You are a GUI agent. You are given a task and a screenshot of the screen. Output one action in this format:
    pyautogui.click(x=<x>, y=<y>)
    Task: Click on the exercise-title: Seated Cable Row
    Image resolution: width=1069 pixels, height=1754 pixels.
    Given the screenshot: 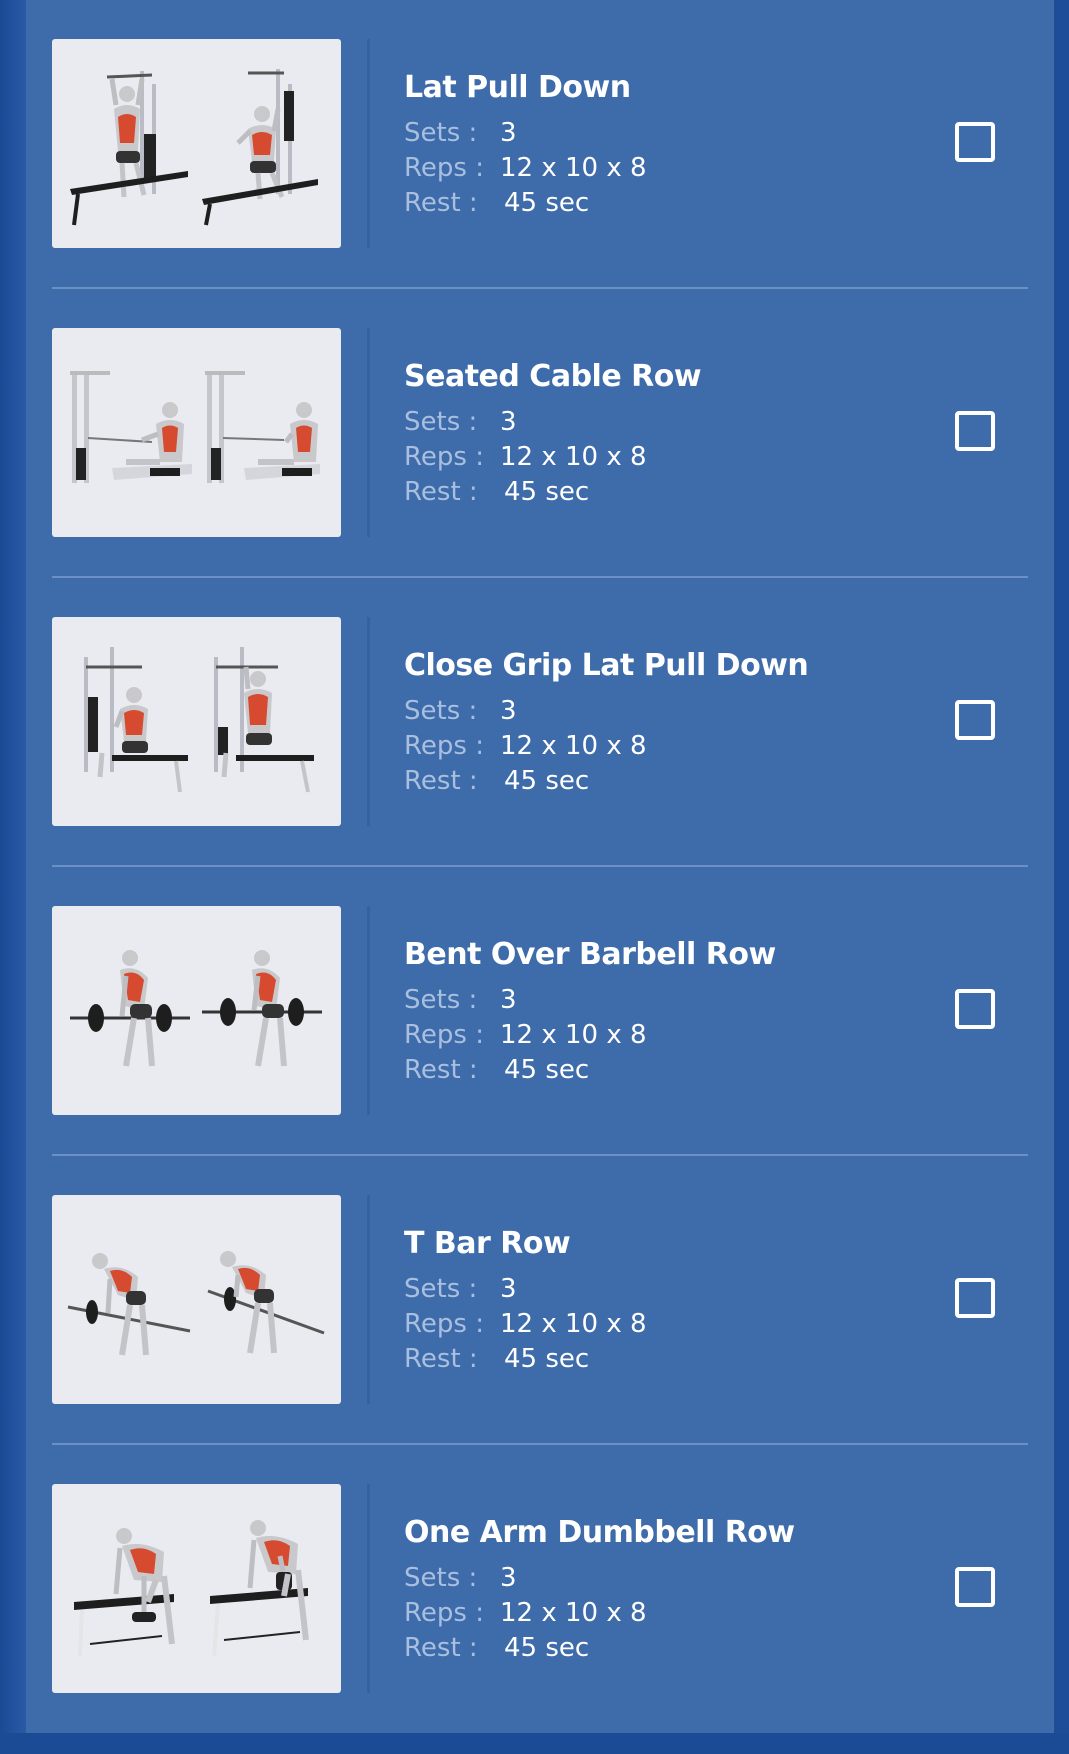 What is the action you would take?
    pyautogui.click(x=553, y=376)
    